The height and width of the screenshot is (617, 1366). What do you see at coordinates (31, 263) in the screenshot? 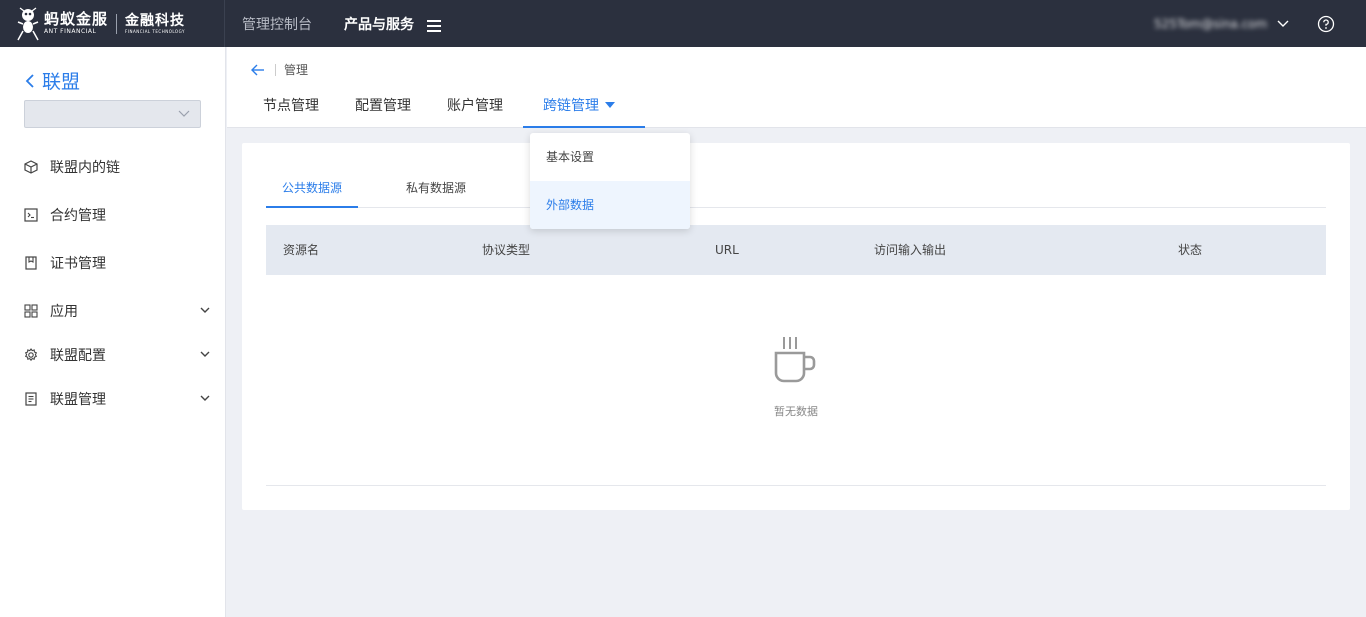
I see `bookmark-icon` at bounding box center [31, 263].